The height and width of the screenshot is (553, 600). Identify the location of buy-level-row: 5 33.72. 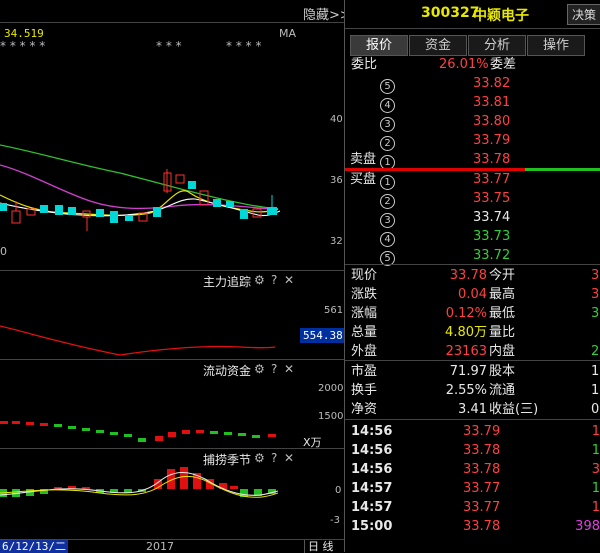
(472, 256).